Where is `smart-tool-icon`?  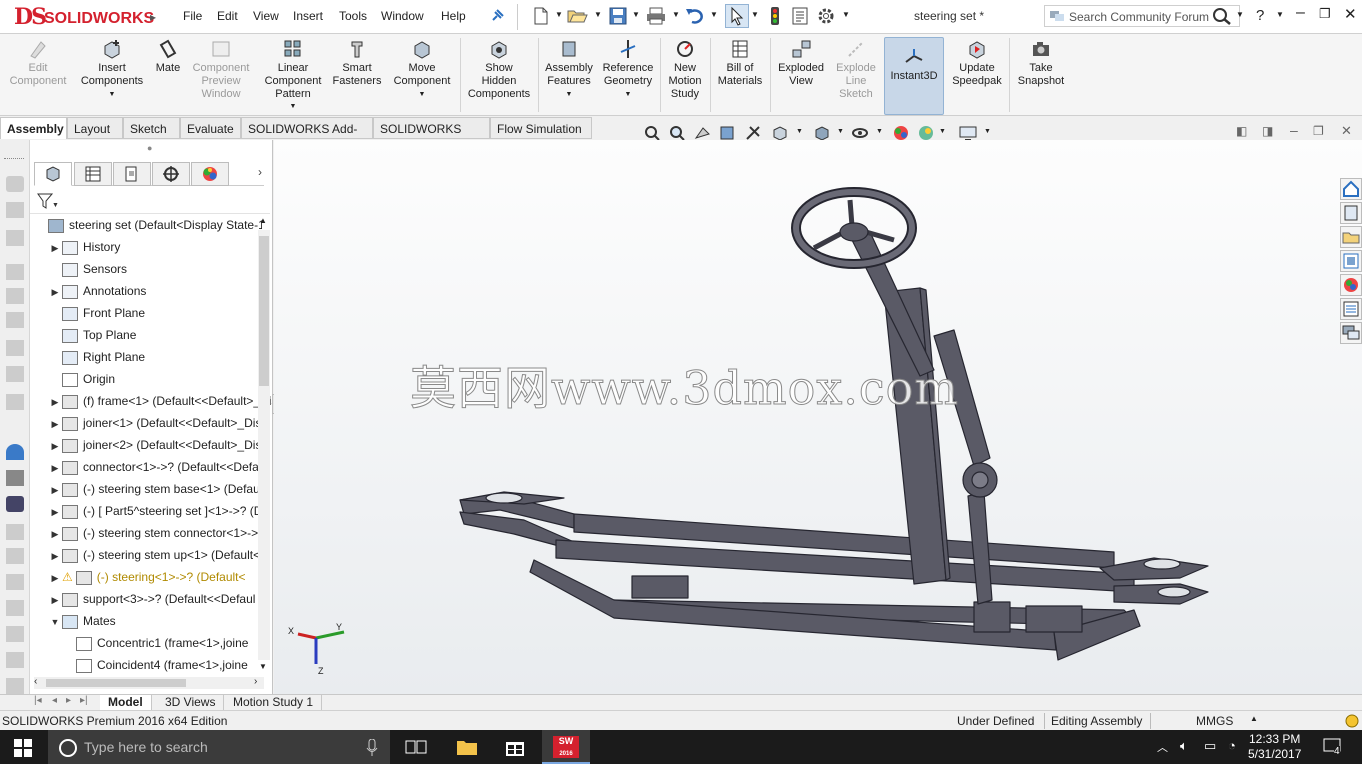
smart-tool-icon is located at coordinates (15, 532).